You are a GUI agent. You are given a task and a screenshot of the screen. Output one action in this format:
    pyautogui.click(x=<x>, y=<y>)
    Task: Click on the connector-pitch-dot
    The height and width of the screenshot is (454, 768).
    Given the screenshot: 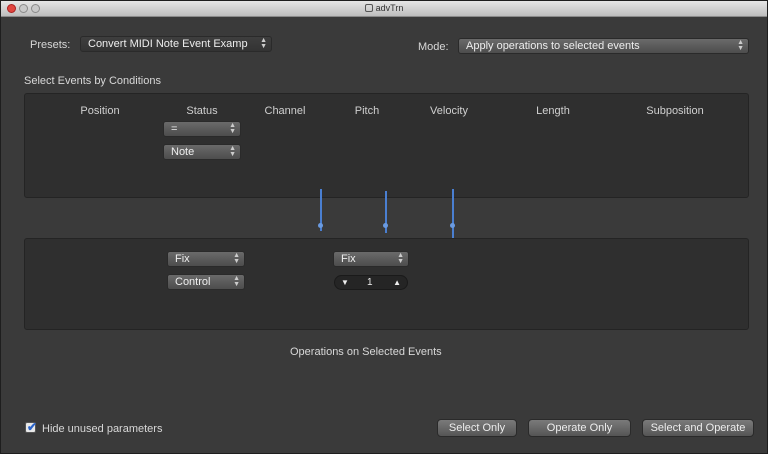 What is the action you would take?
    pyautogui.click(x=385, y=225)
    